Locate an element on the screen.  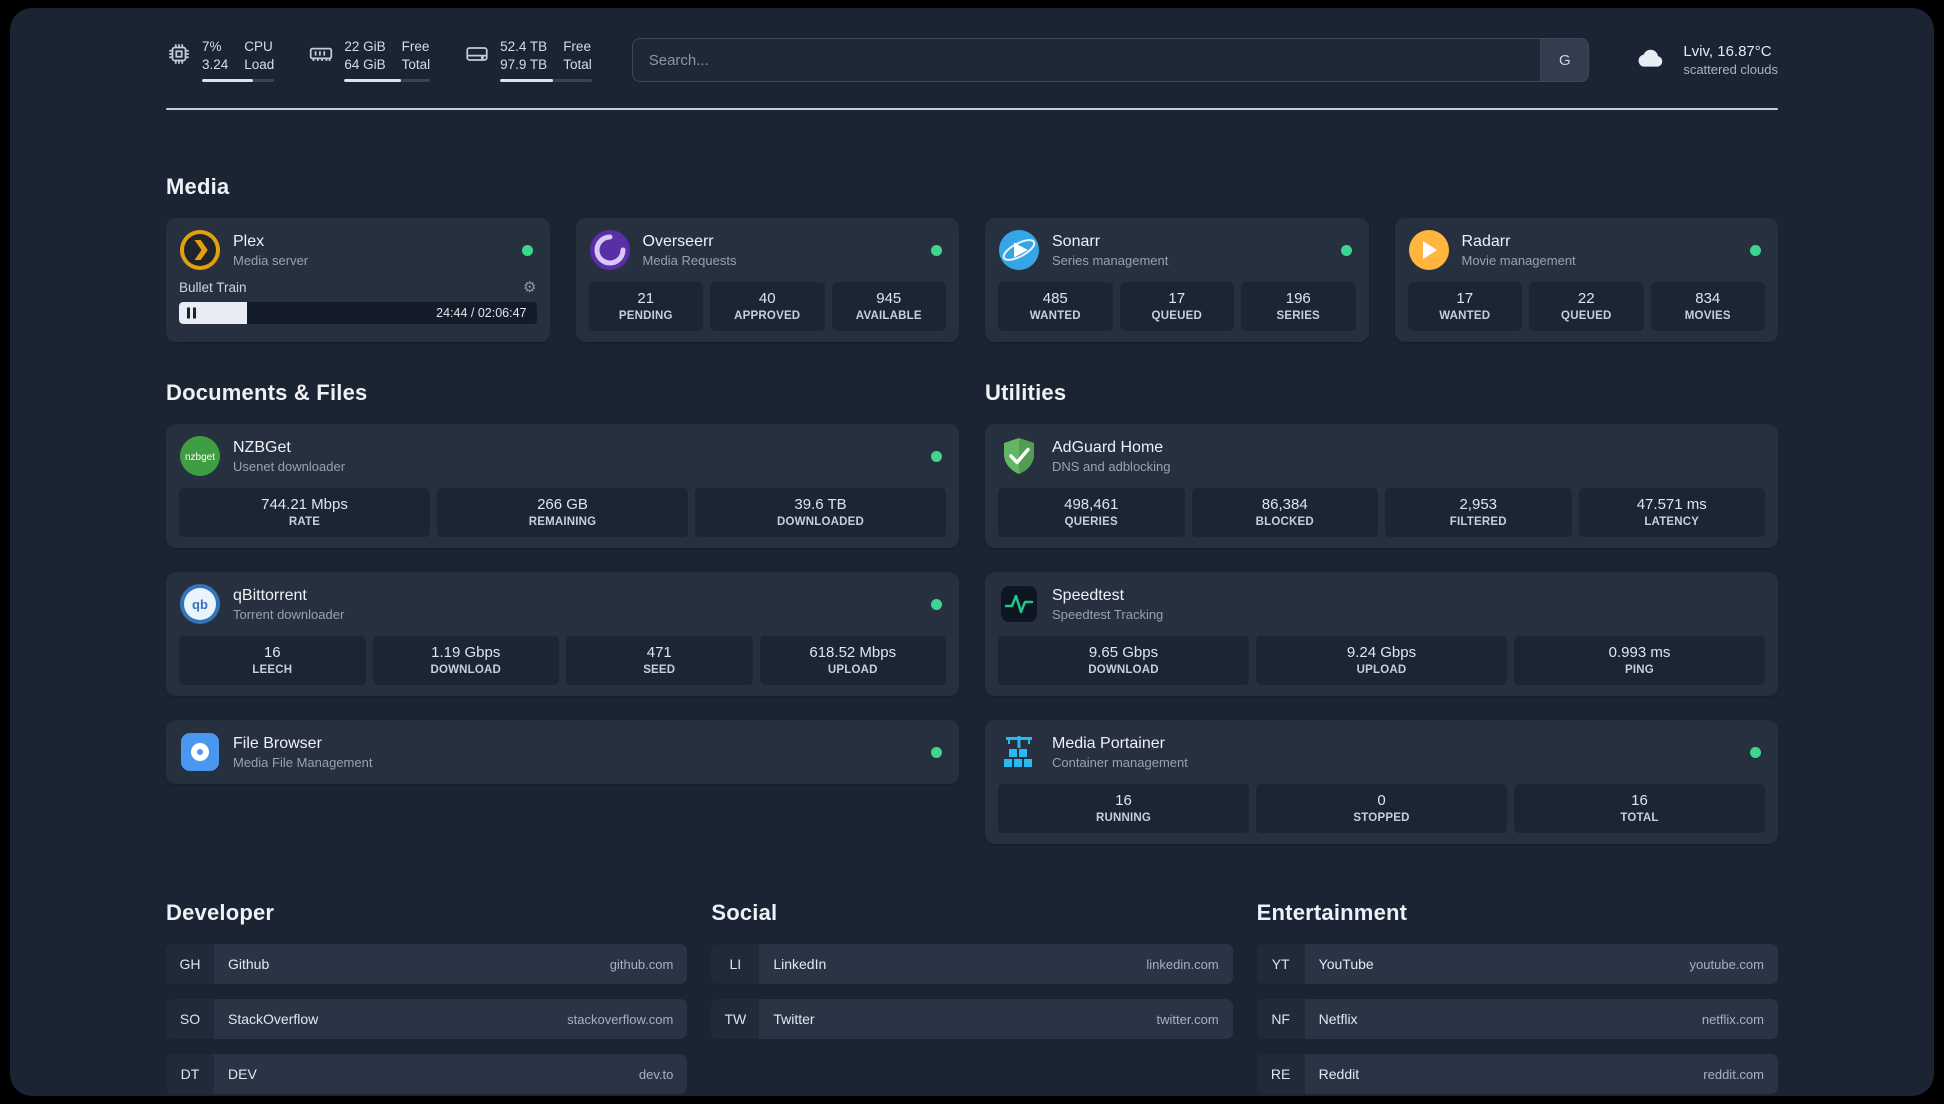
bookmark-abbr: RE is located at coordinates (1280, 1074).